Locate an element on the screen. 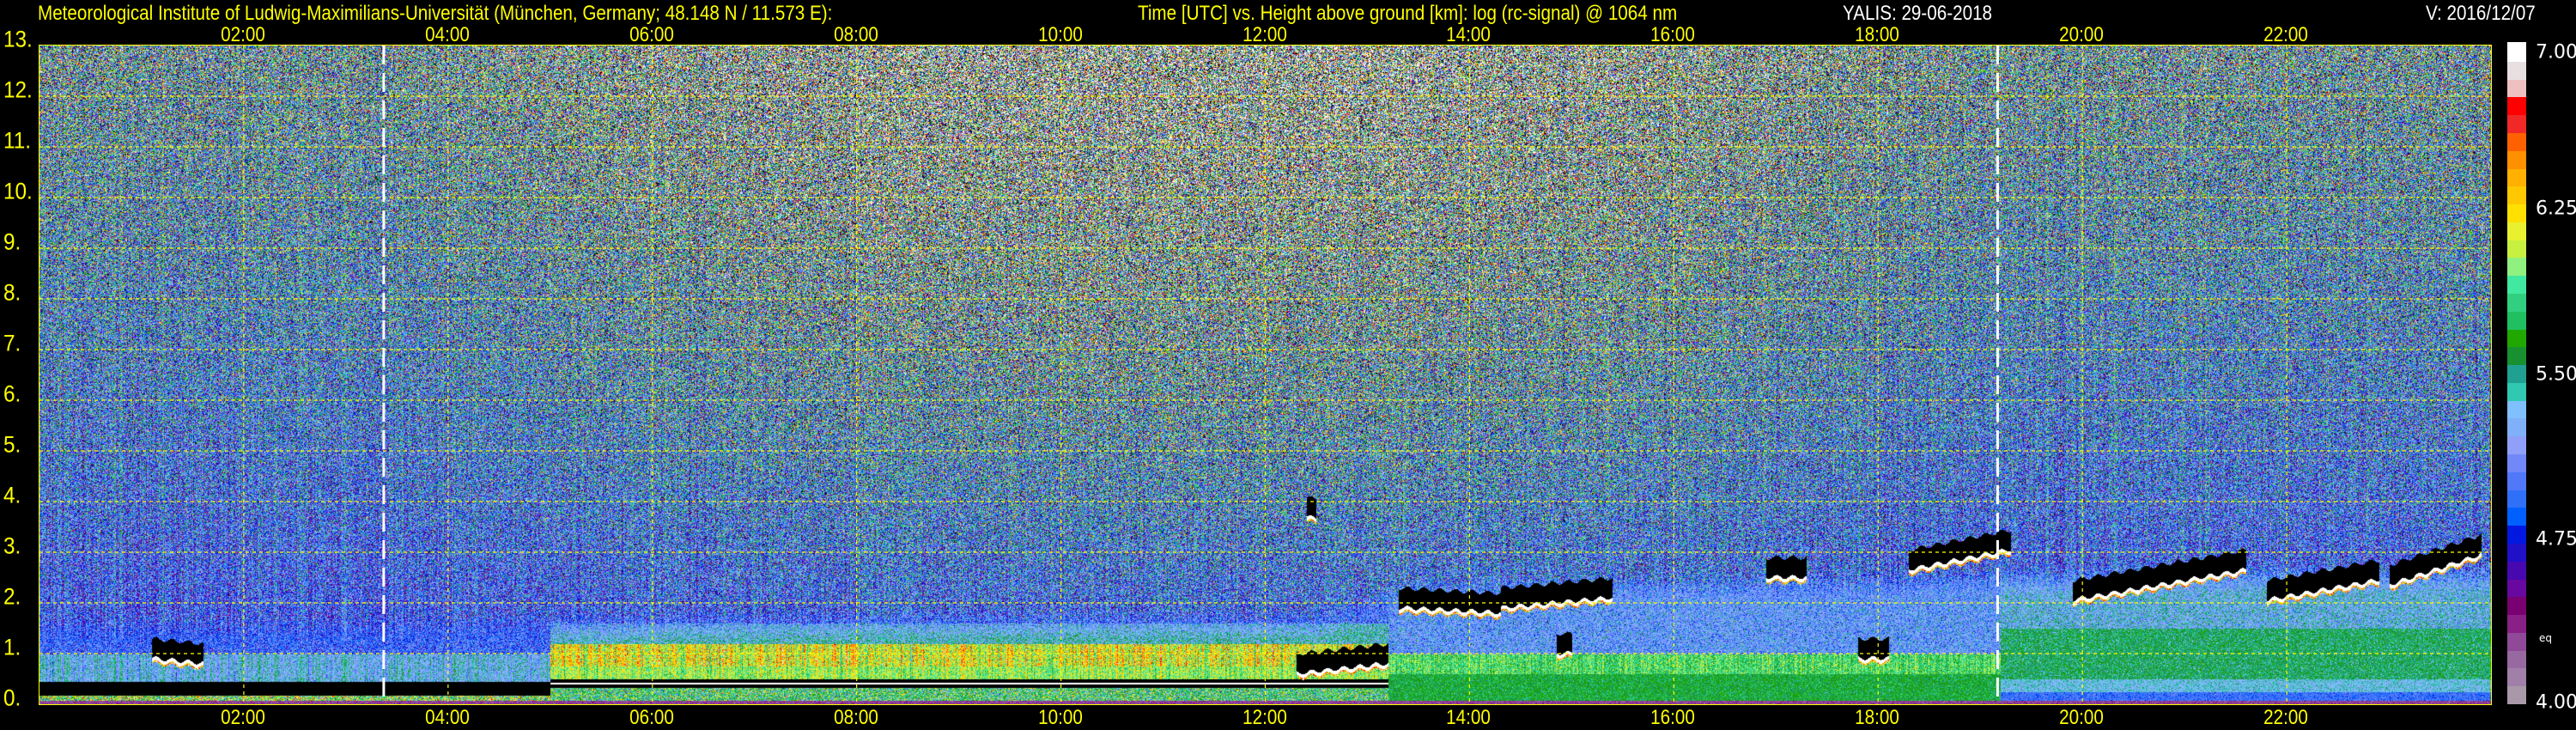  y-tick-label: 2. is located at coordinates (12, 596).